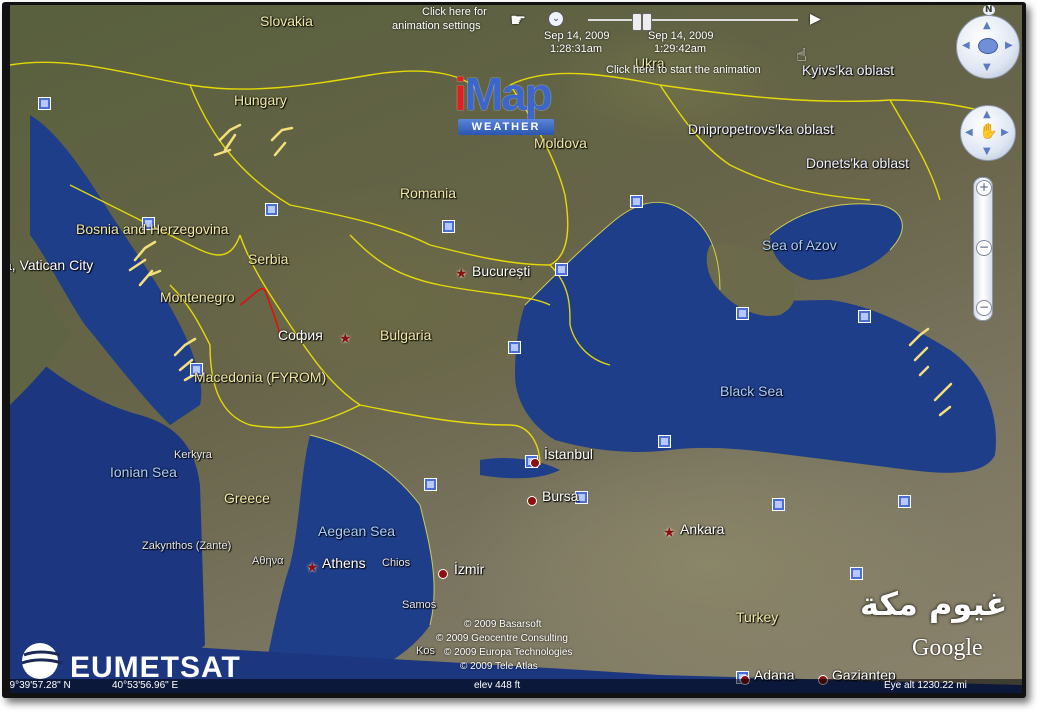  What do you see at coordinates (1005, 132) in the screenshot?
I see `move-right-arrow-icon: ▶` at bounding box center [1005, 132].